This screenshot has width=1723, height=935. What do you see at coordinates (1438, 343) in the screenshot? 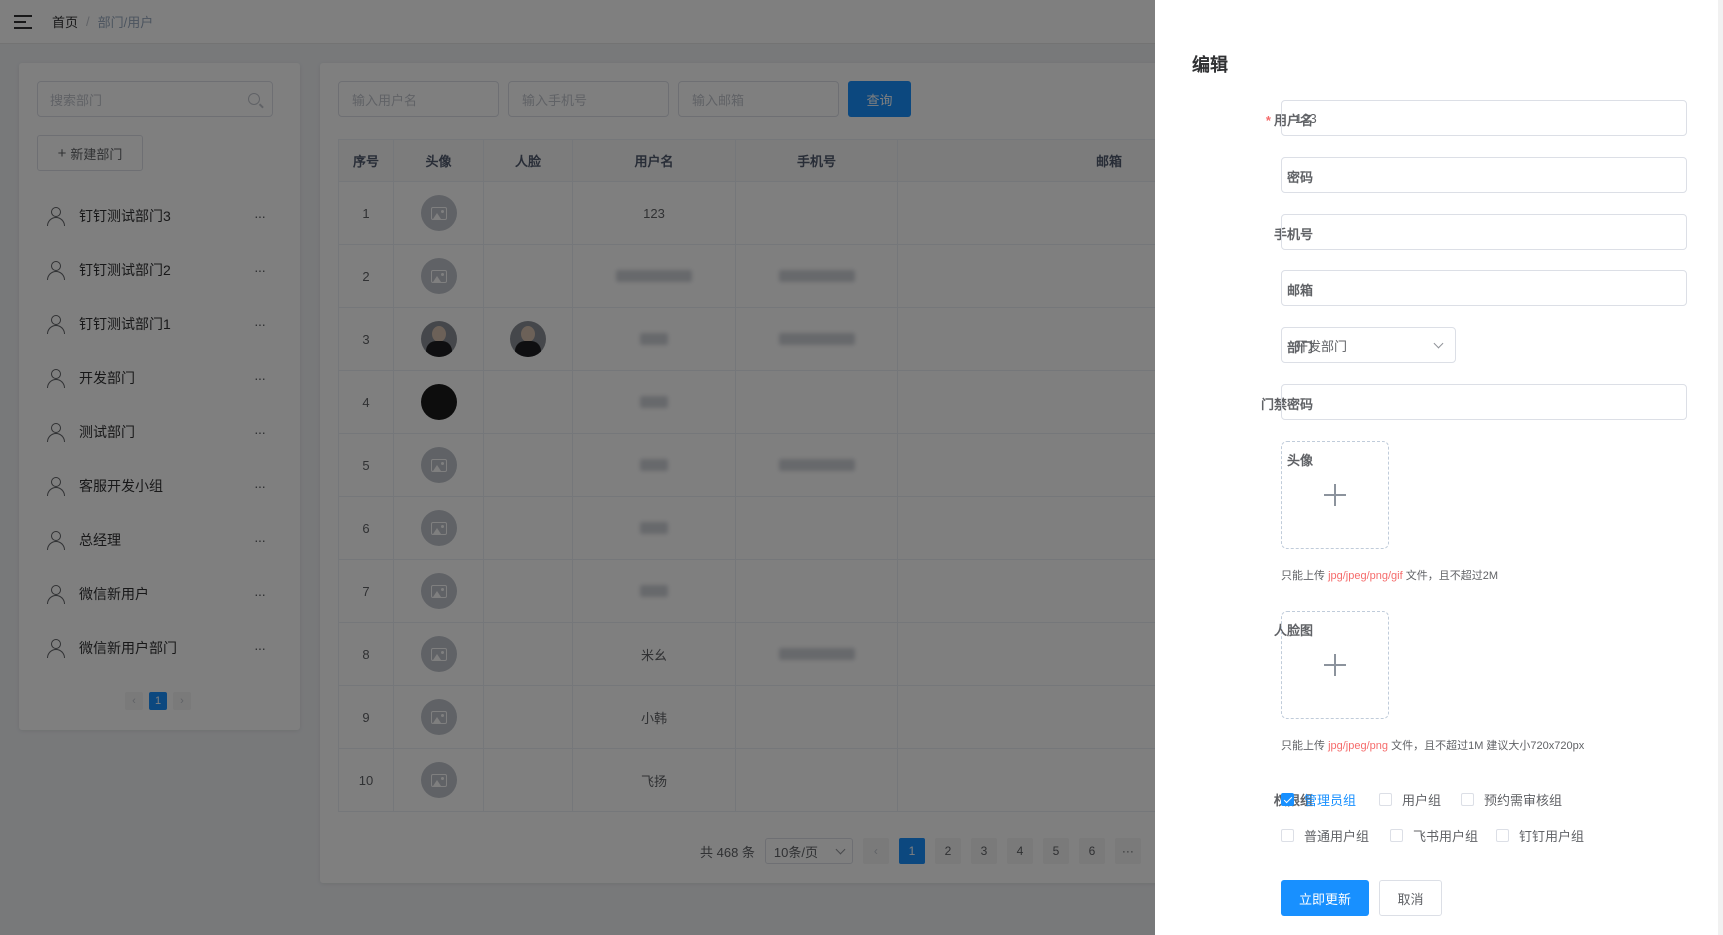
I see `chevron-down-icon` at bounding box center [1438, 343].